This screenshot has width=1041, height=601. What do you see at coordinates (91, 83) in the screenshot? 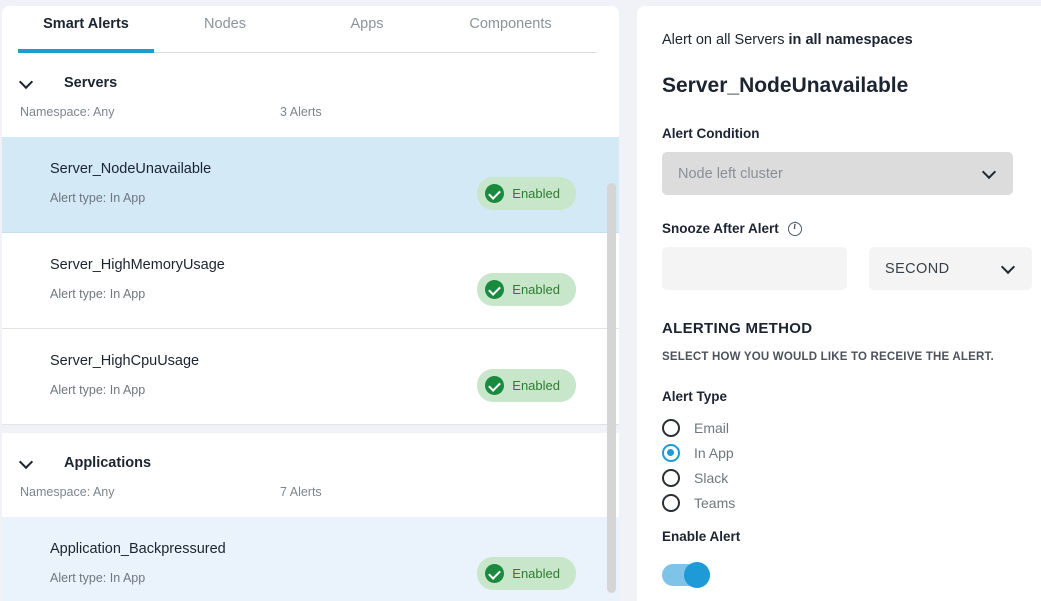
I see `group-name: Servers` at bounding box center [91, 83].